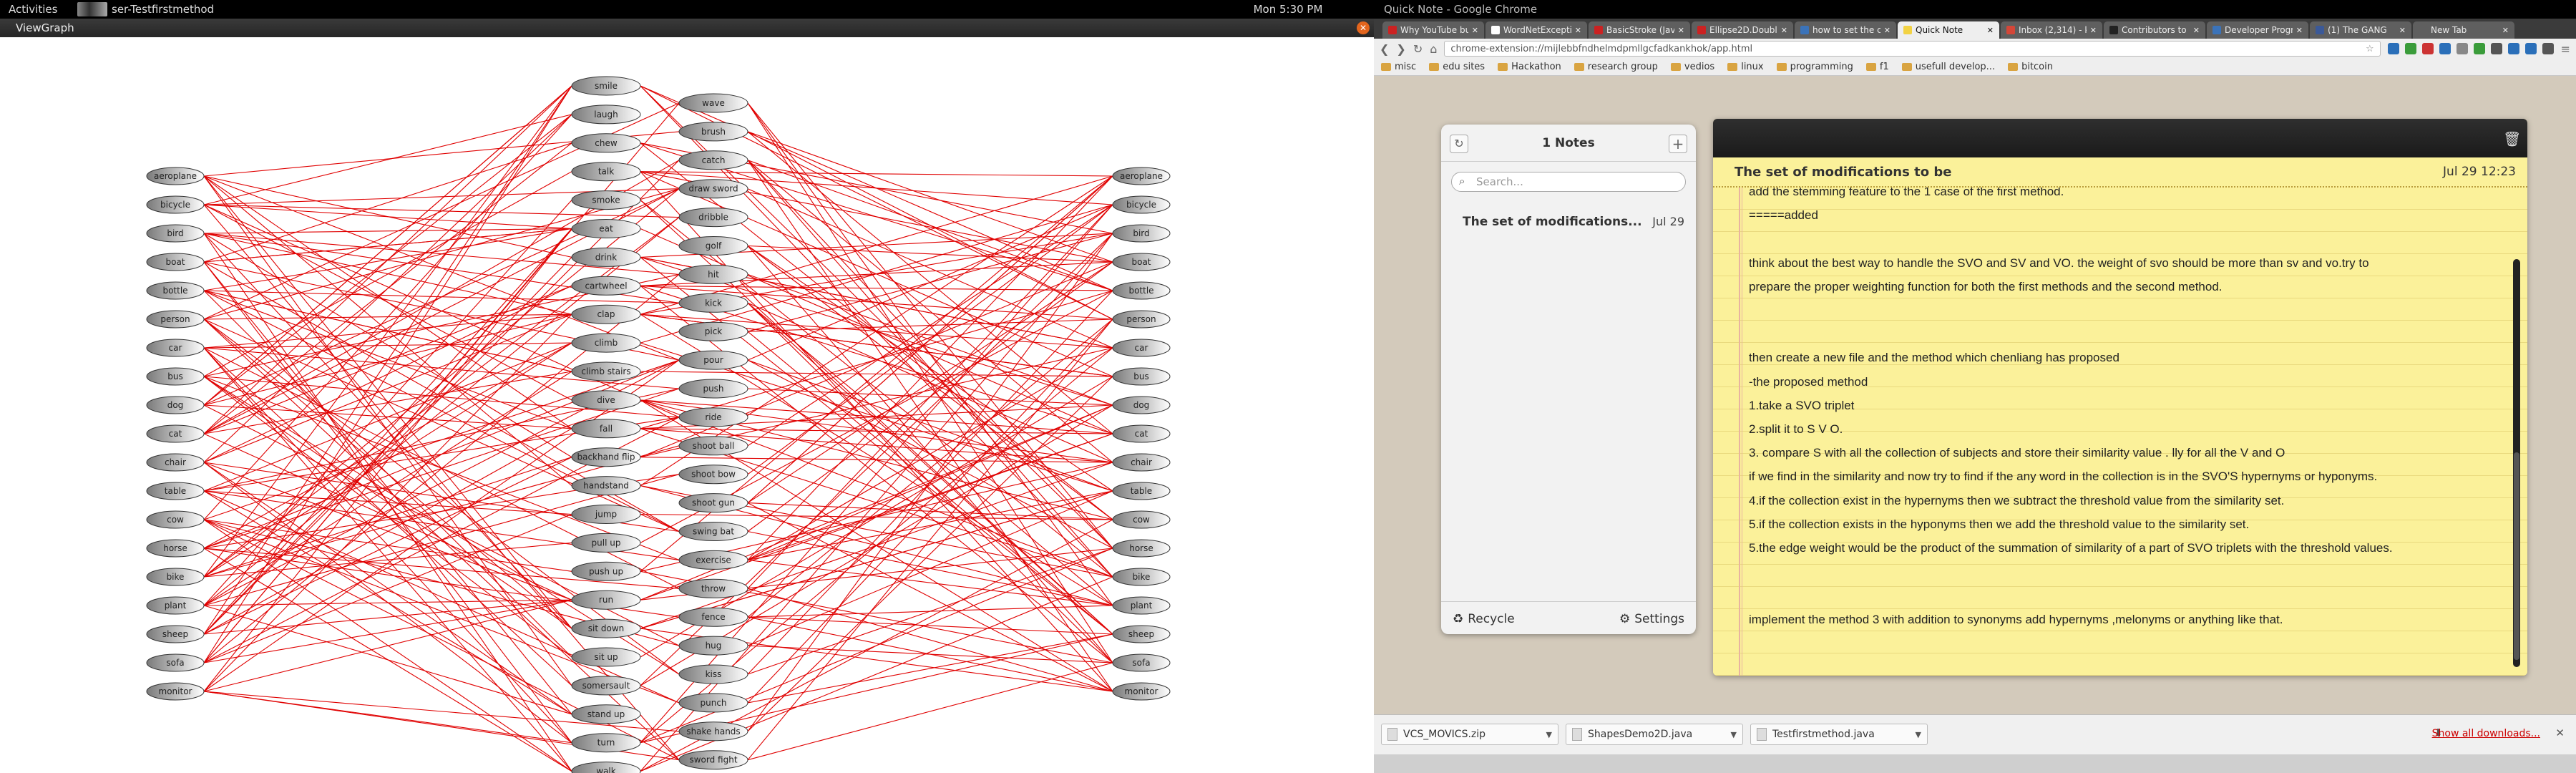 This screenshot has height=773, width=2576. What do you see at coordinates (1839, 735) in the screenshot?
I see `download-item: Testfirstmethod.java ▼` at bounding box center [1839, 735].